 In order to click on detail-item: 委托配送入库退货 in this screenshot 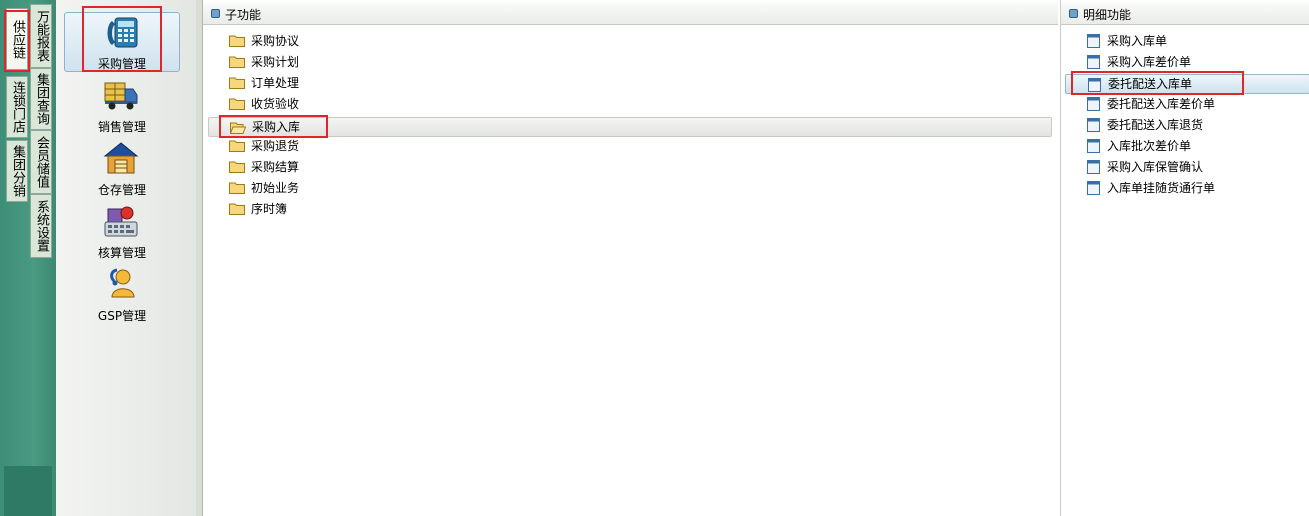, I will do `click(1192, 125)`.